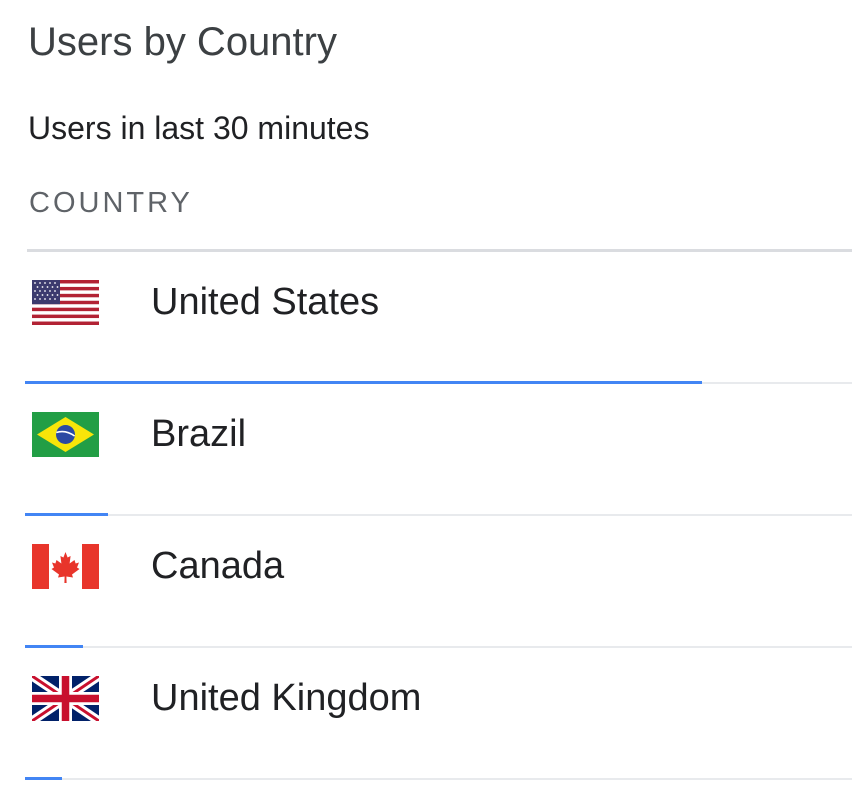 The image size is (852, 807). Describe the element at coordinates (199, 128) in the screenshot. I see `card-subtitle: Users in last 30 minutes` at that location.